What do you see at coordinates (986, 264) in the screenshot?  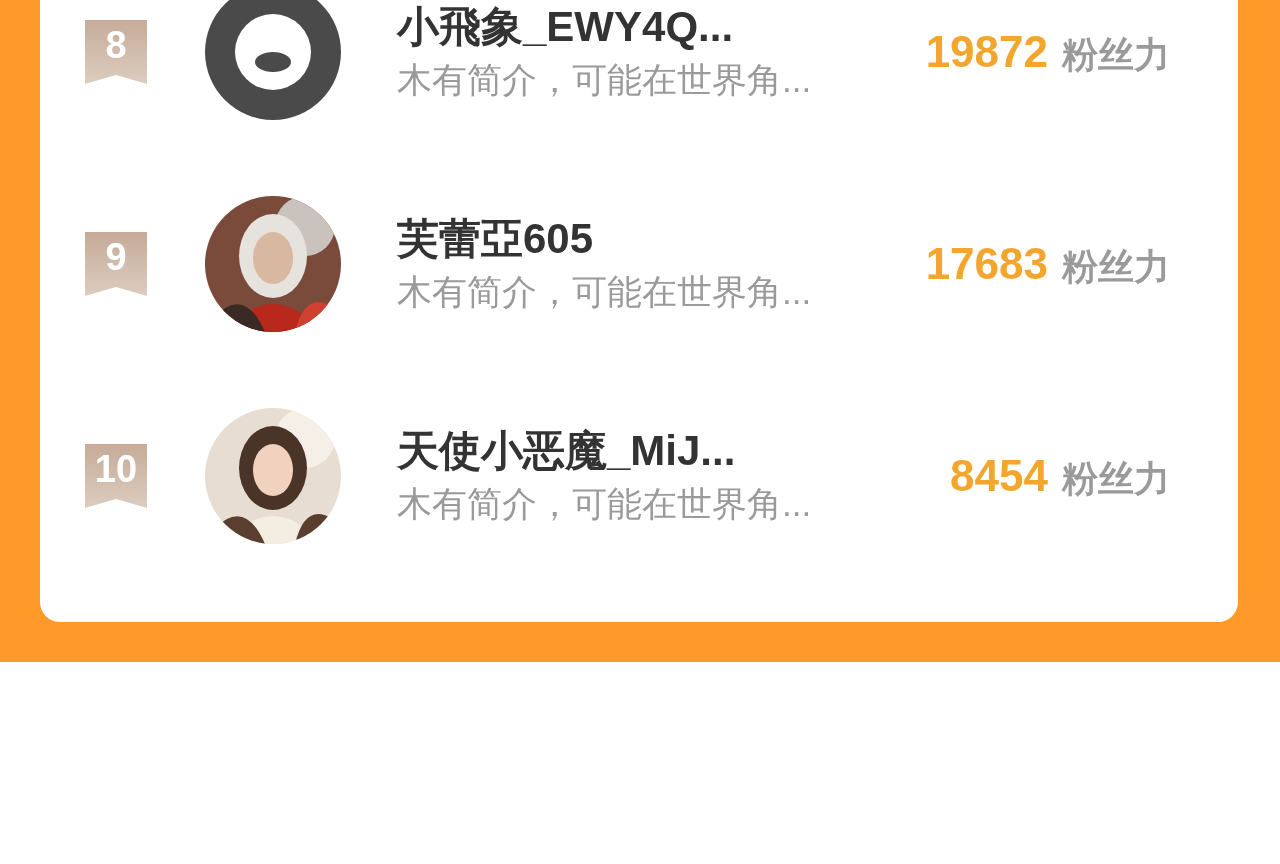 I see `fans-count: 17683` at bounding box center [986, 264].